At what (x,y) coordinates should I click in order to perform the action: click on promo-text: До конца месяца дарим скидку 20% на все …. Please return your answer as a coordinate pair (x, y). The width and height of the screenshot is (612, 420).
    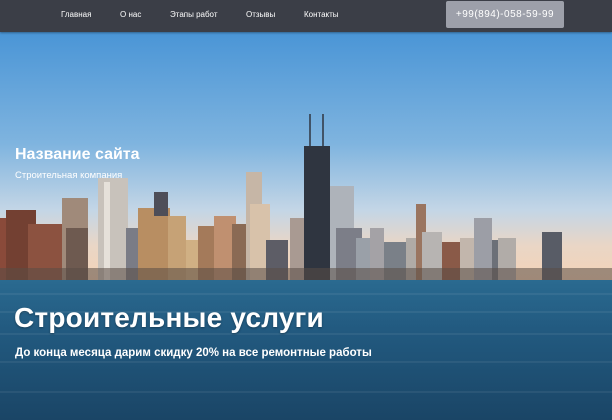
    Looking at the image, I should click on (193, 353).